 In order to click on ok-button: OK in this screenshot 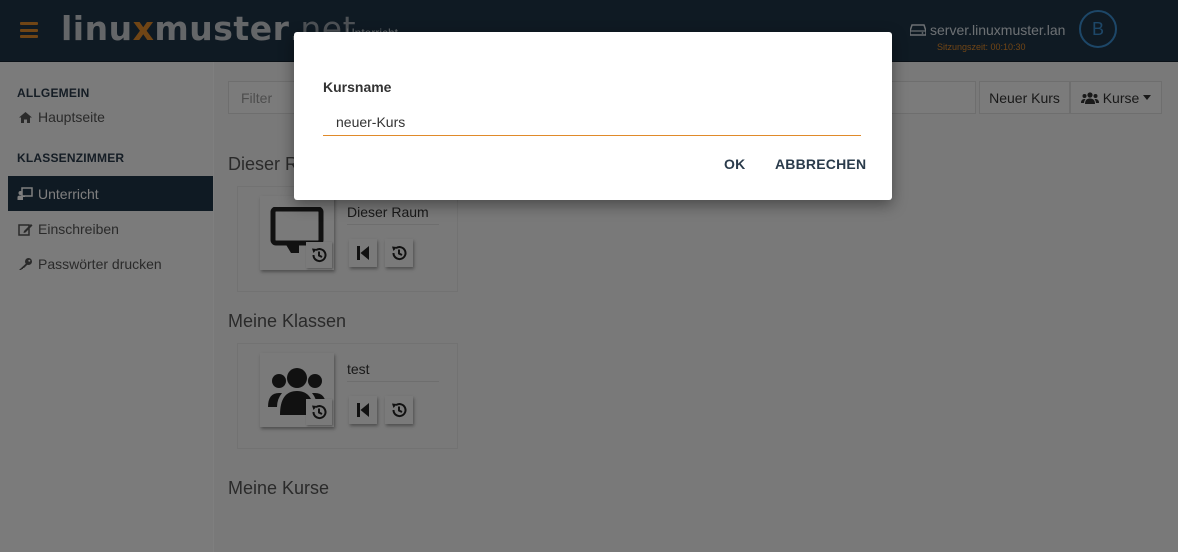, I will do `click(734, 164)`.